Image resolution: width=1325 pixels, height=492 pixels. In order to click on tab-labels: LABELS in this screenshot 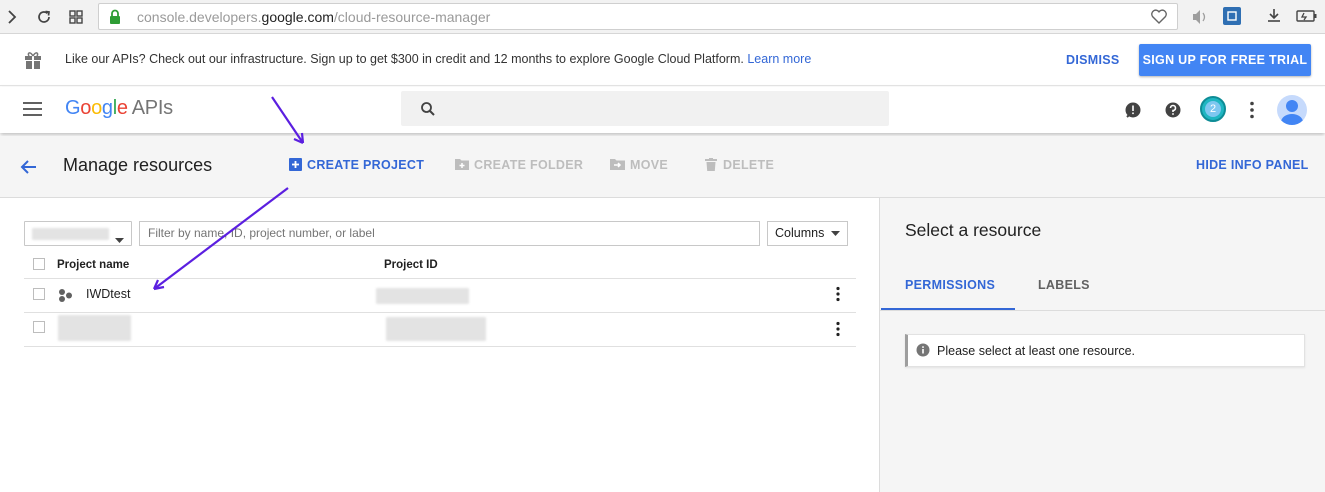, I will do `click(1064, 285)`.